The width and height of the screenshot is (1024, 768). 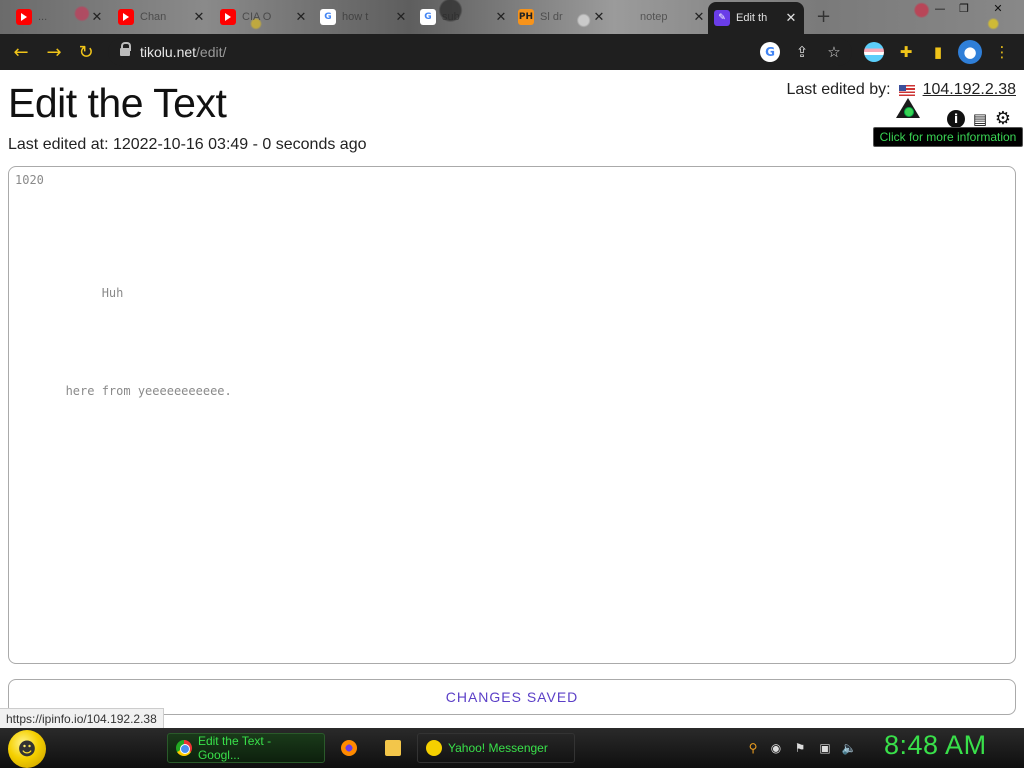 I want to click on back-arrow-icon: ←, so click(x=21, y=52).